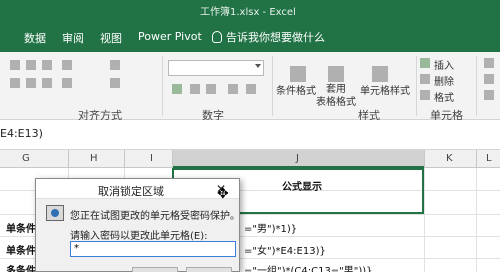 The width and height of the screenshot is (500, 272). Describe the element at coordinates (55, 213) in the screenshot. I see `protected-sheet-icon` at that location.